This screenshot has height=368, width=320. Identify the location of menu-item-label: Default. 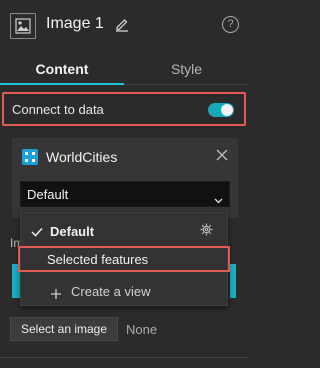
(72, 231).